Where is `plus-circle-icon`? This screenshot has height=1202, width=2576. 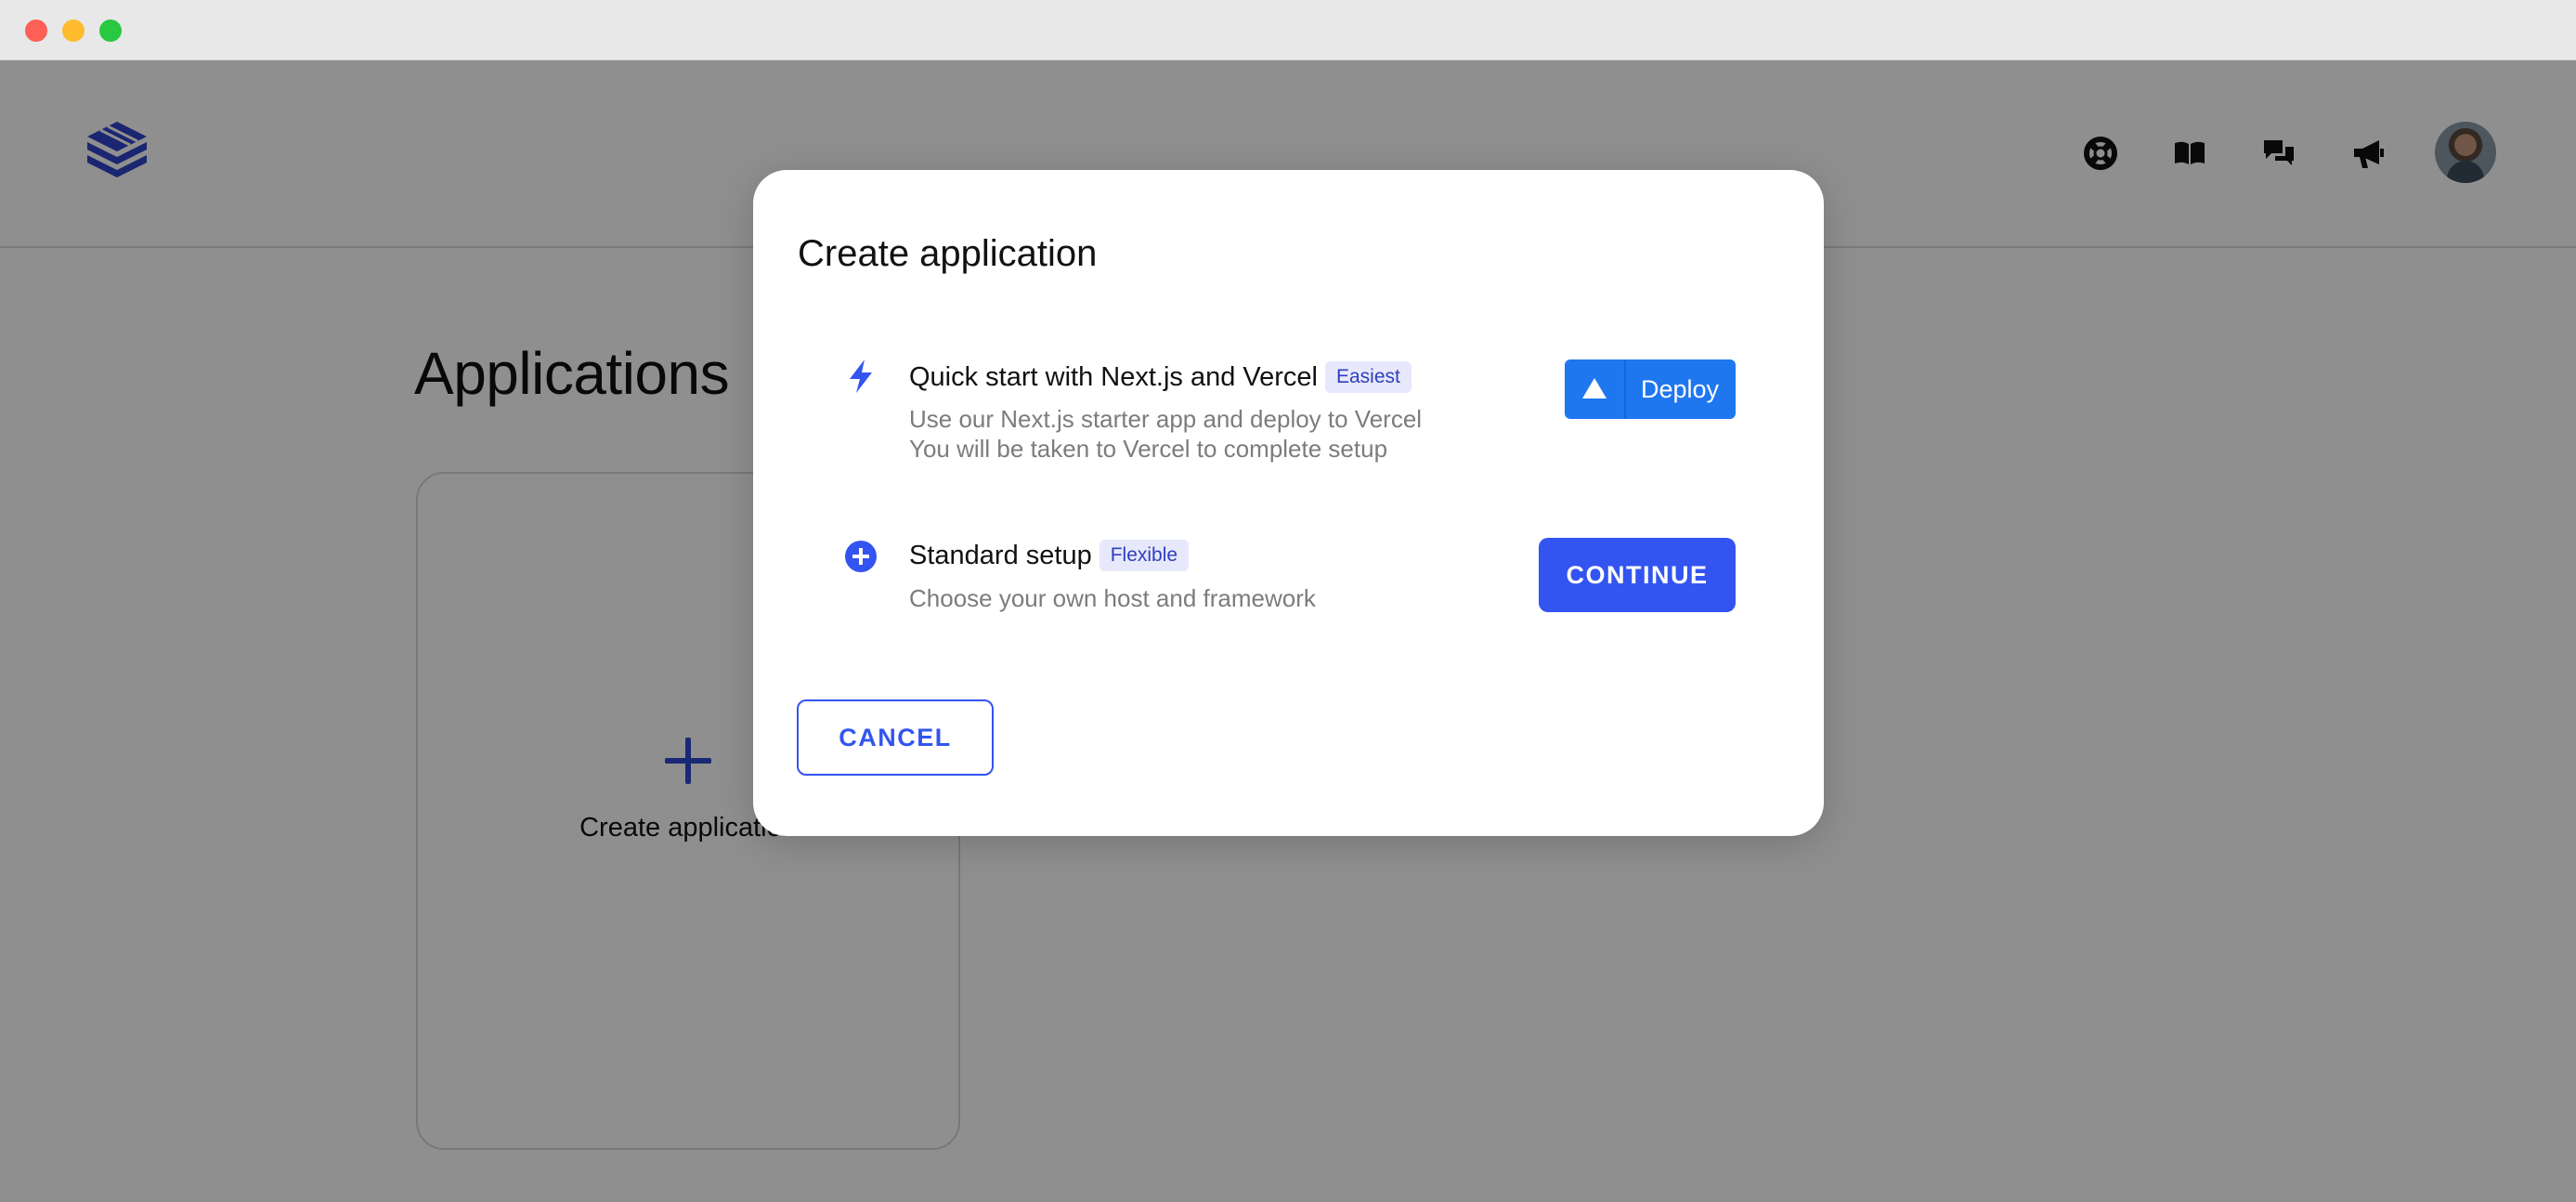 plus-circle-icon is located at coordinates (860, 556).